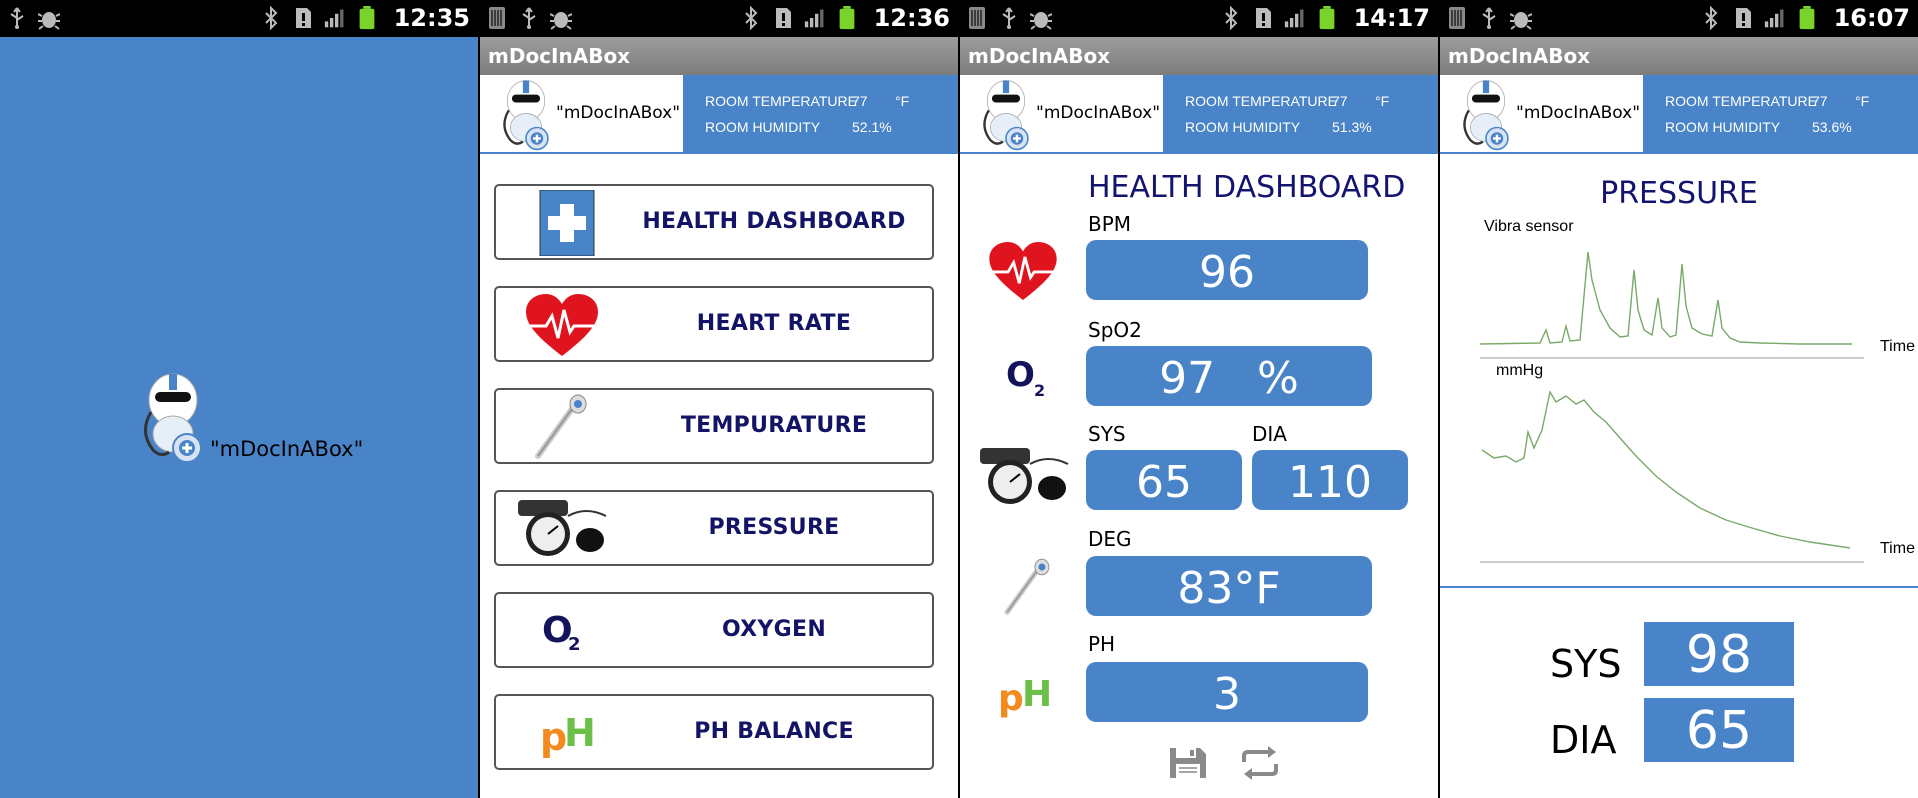  I want to click on dia-label: DIA, so click(1583, 740).